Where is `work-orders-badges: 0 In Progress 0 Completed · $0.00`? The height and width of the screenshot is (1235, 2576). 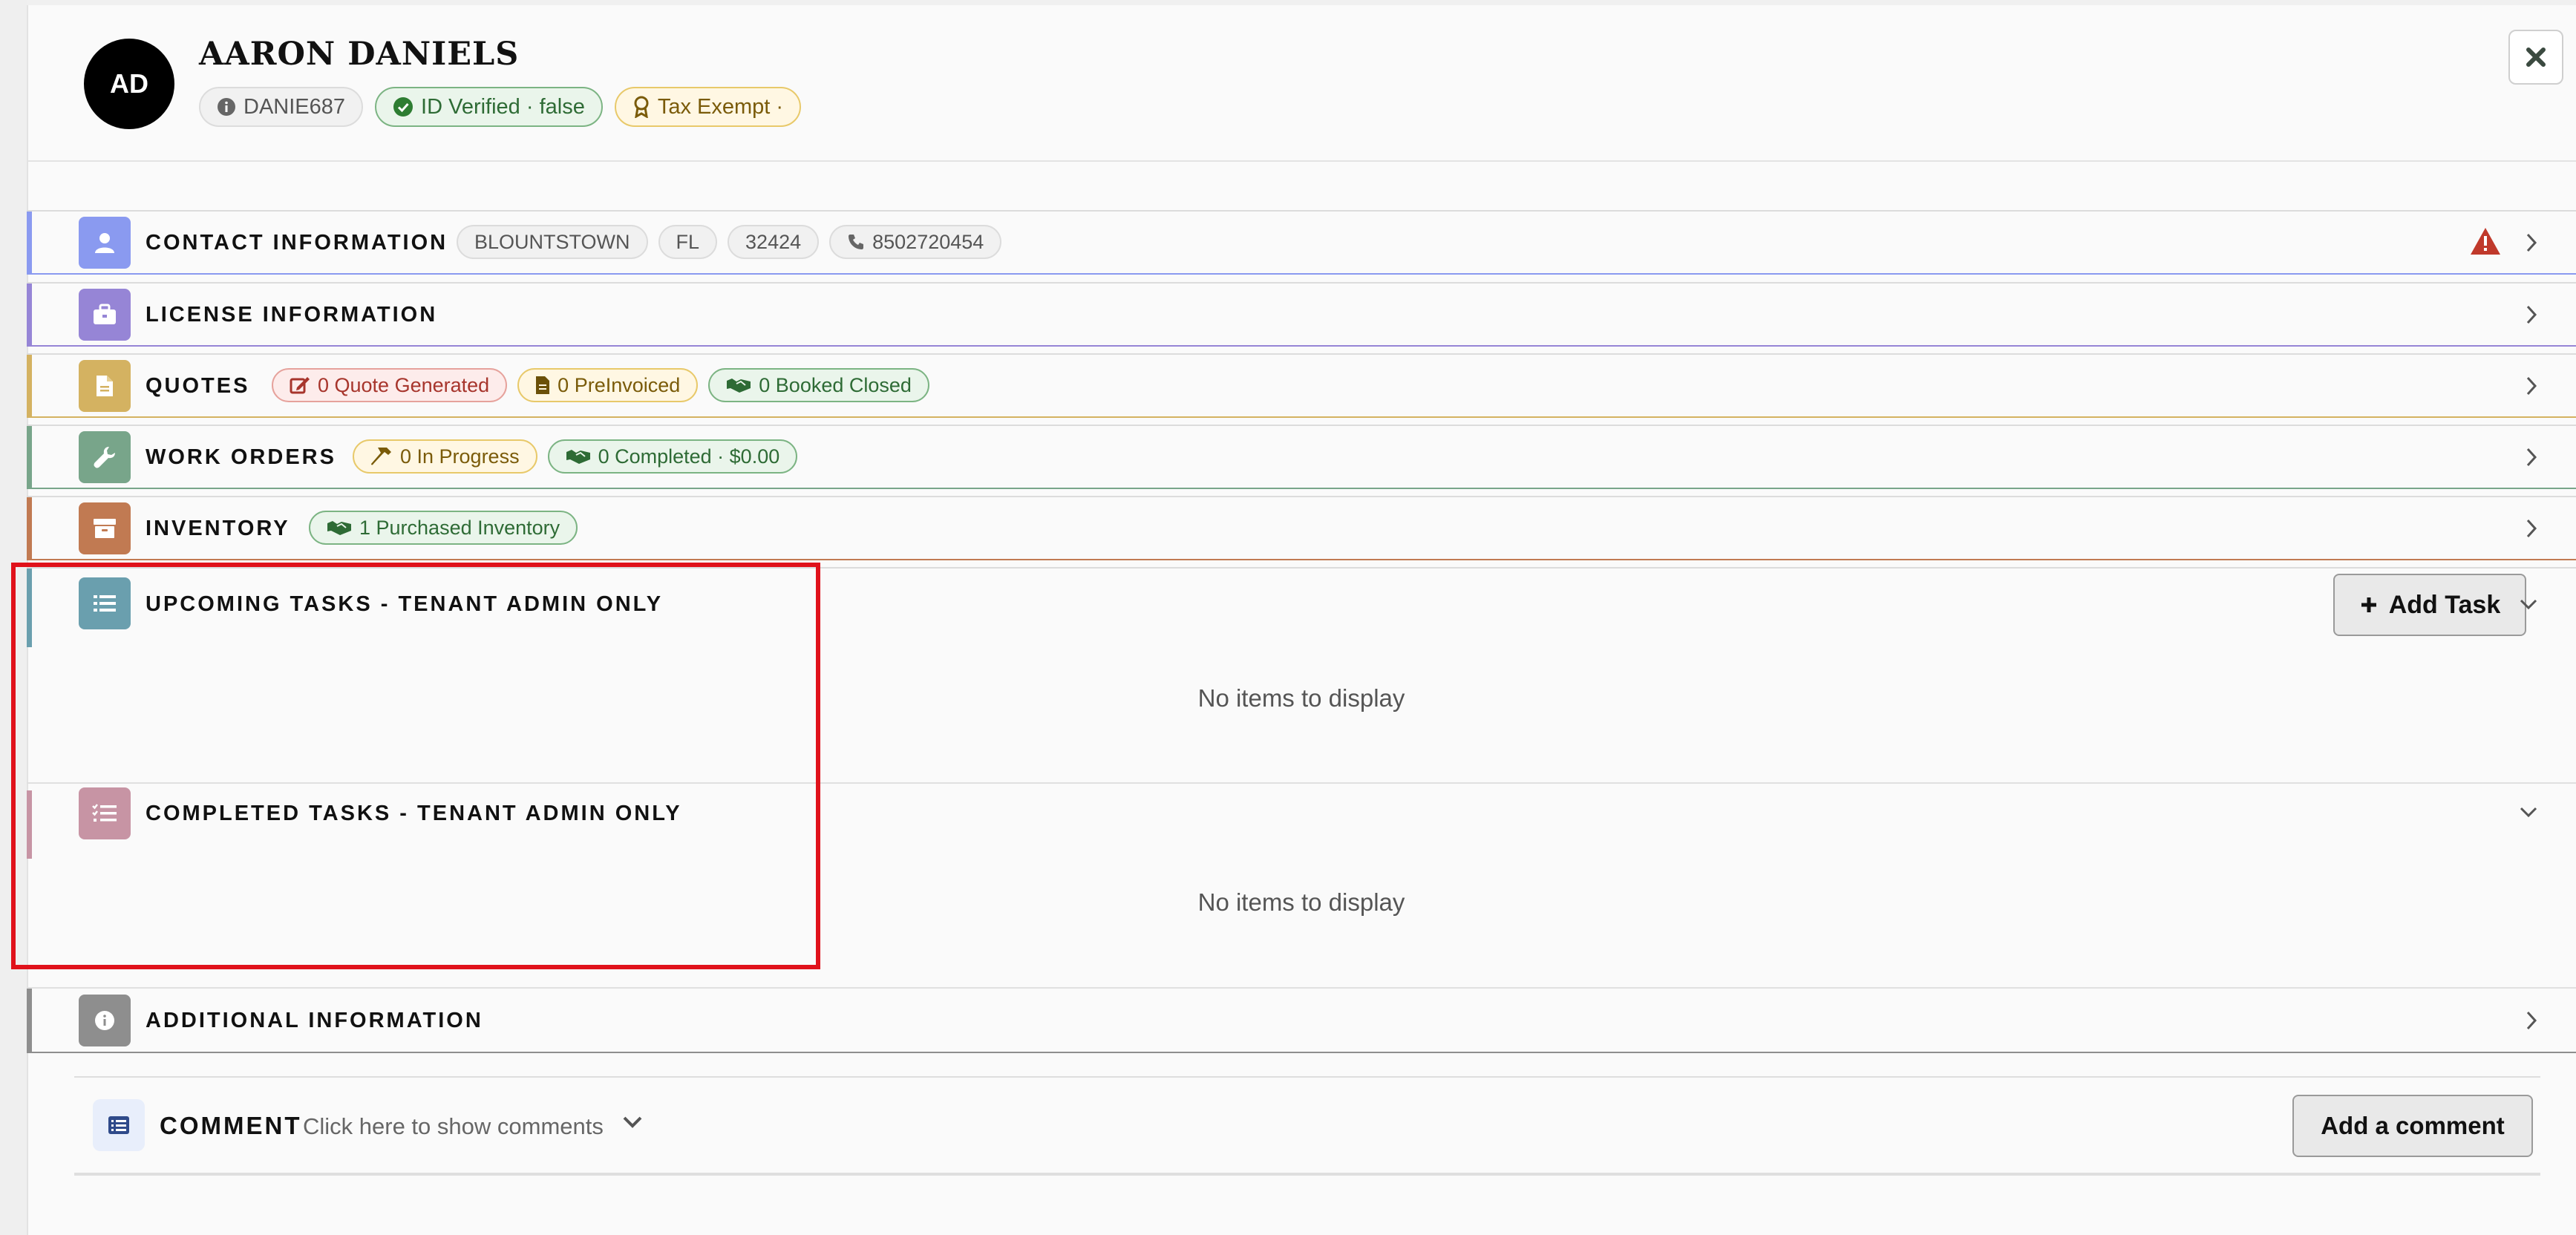
work-orders-badges: 0 In Progress 0 Completed · $0.00 is located at coordinates (576, 456).